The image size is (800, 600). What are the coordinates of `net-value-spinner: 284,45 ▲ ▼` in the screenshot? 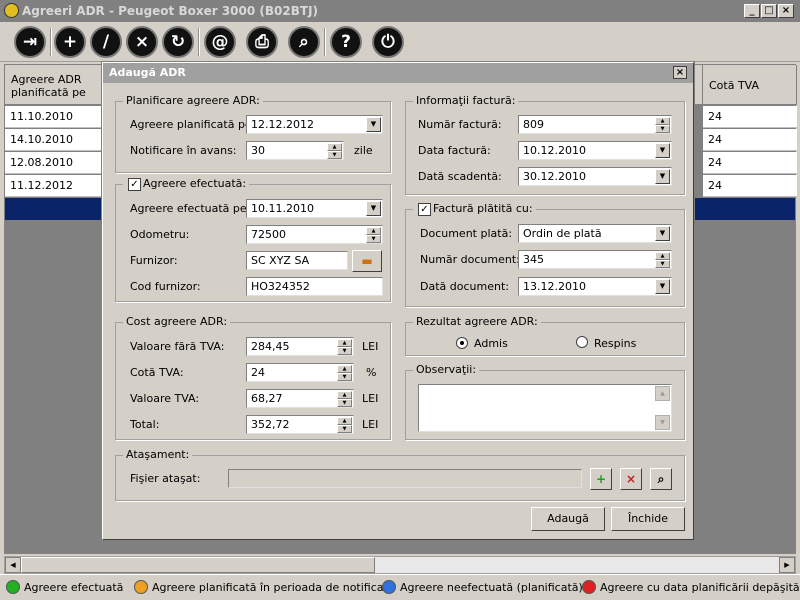 It's located at (300, 346).